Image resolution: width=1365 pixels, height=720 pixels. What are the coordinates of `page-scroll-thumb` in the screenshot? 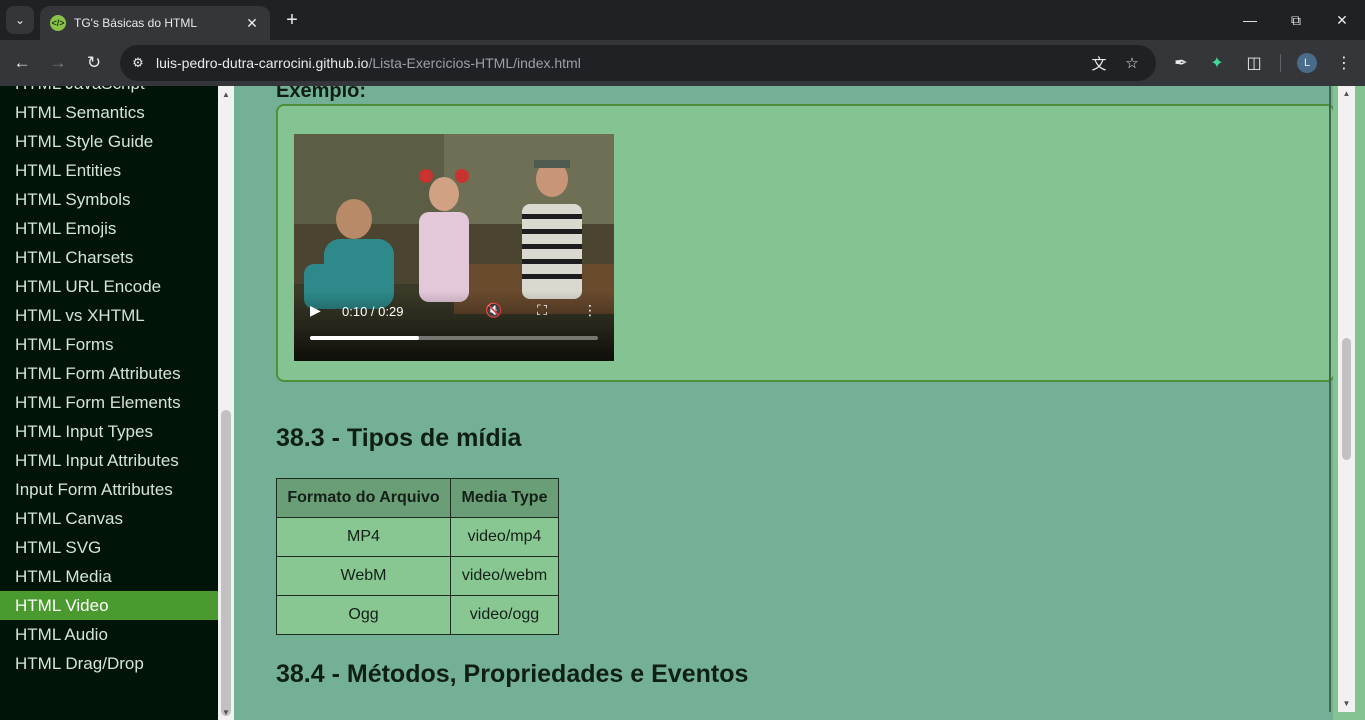 It's located at (1346, 399).